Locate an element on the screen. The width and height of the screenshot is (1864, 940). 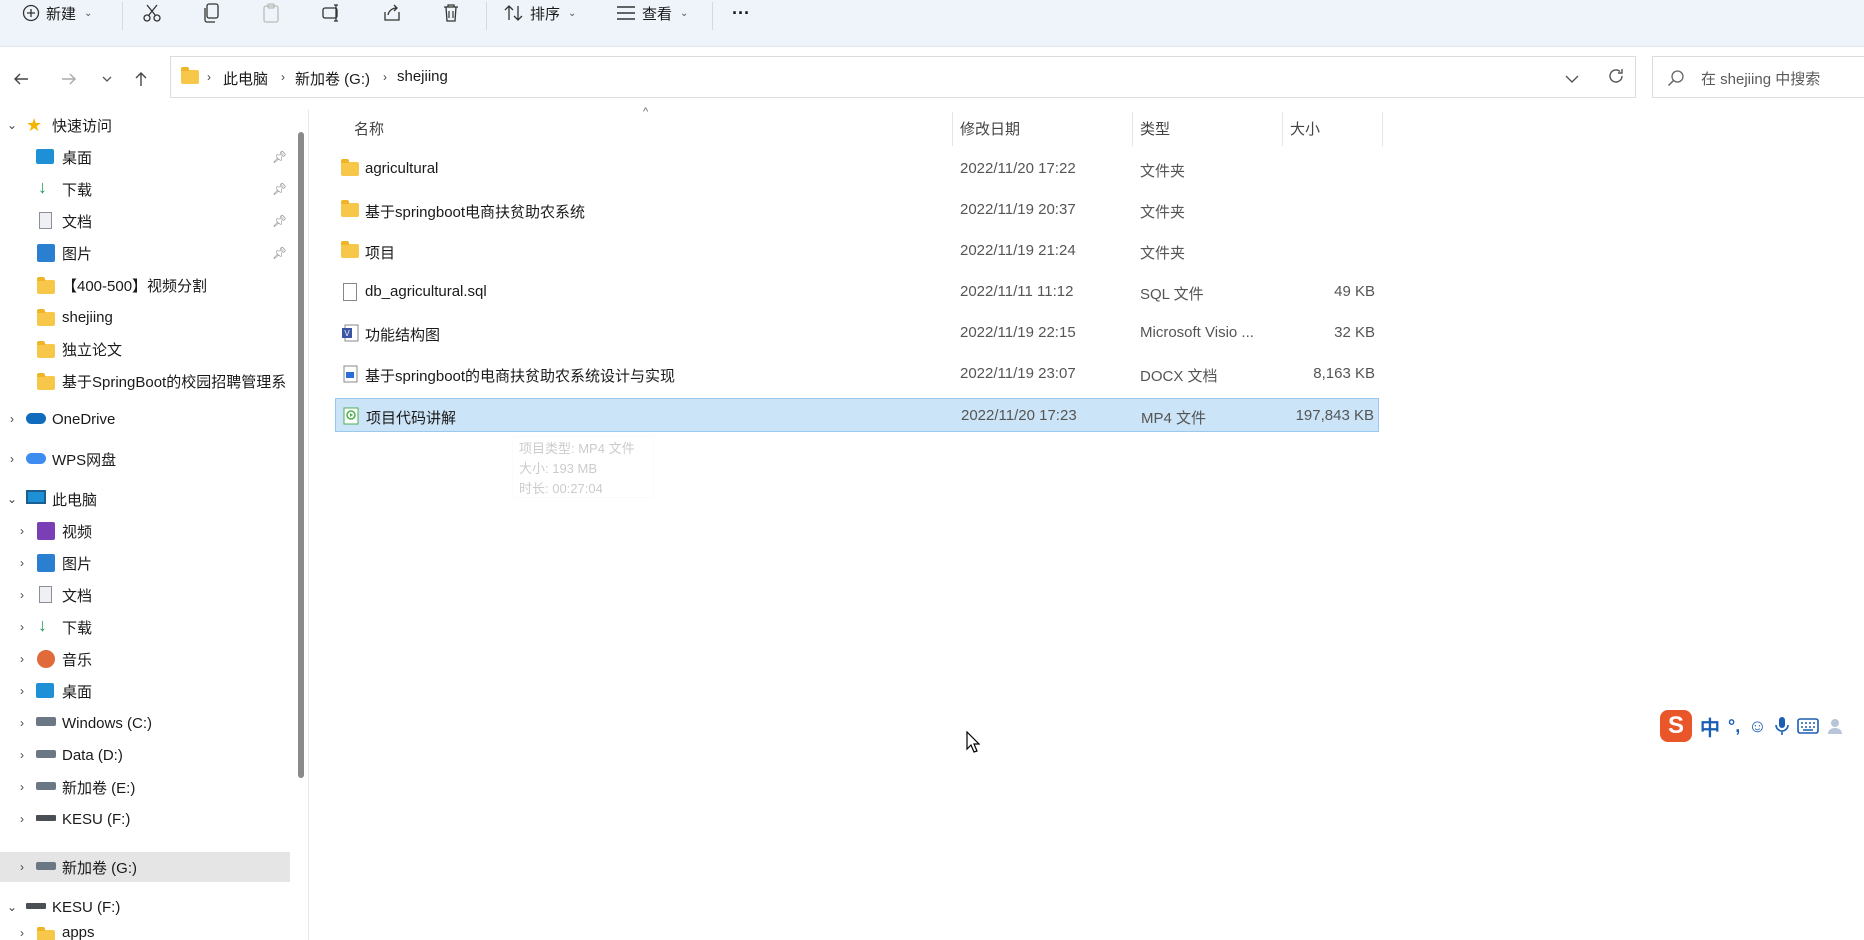
paste-button is located at coordinates (271, 13).